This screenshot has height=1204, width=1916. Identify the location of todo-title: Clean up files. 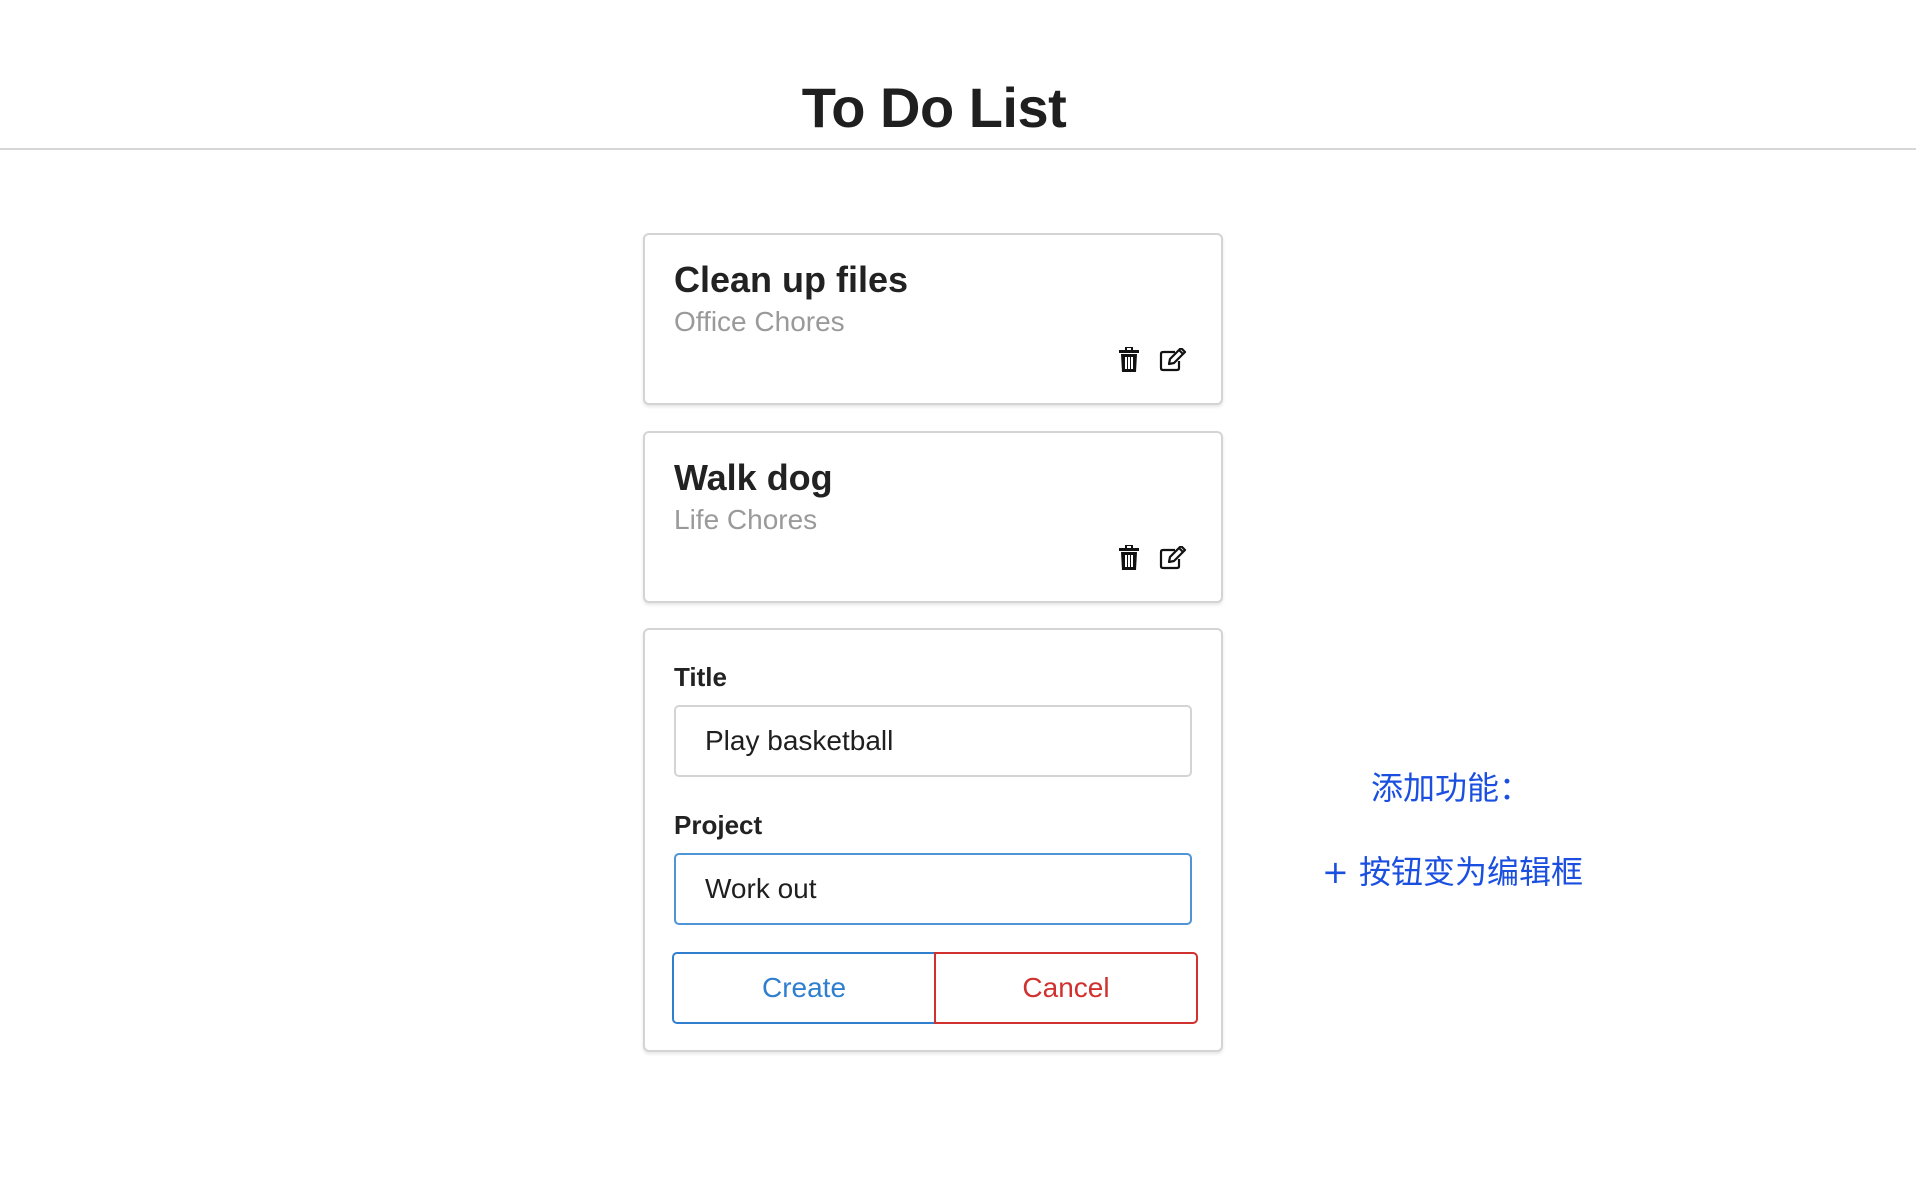
(791, 279).